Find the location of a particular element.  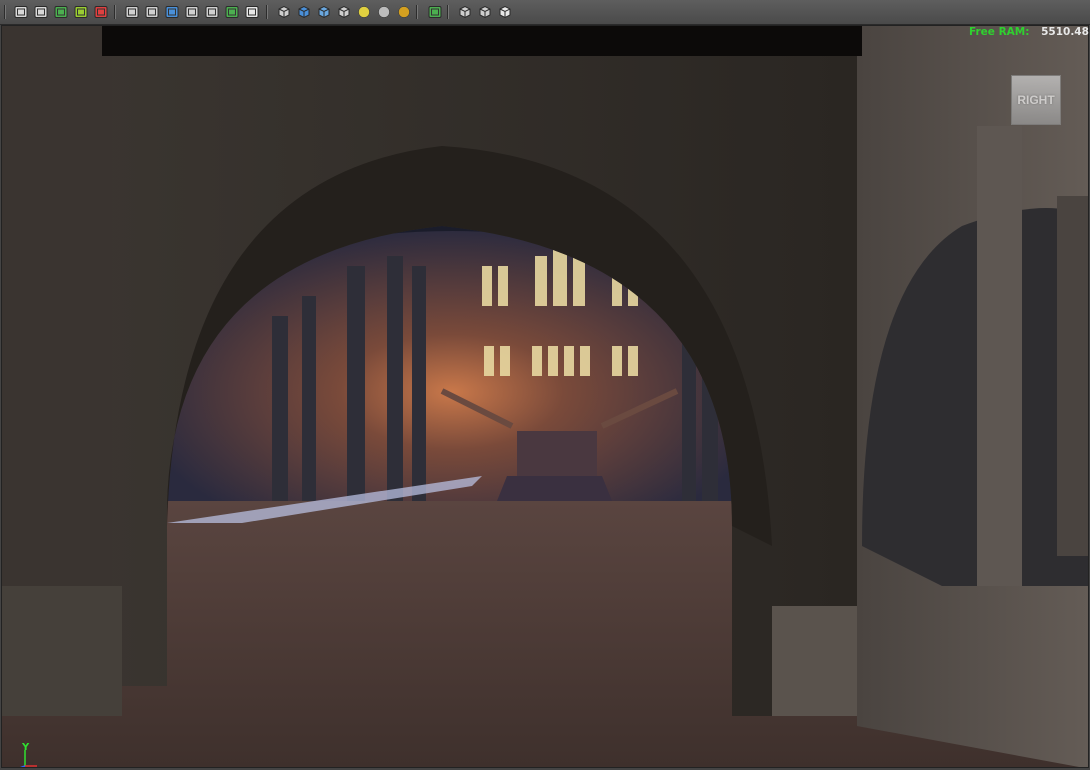

camera-select-button is located at coordinates (21, 12).